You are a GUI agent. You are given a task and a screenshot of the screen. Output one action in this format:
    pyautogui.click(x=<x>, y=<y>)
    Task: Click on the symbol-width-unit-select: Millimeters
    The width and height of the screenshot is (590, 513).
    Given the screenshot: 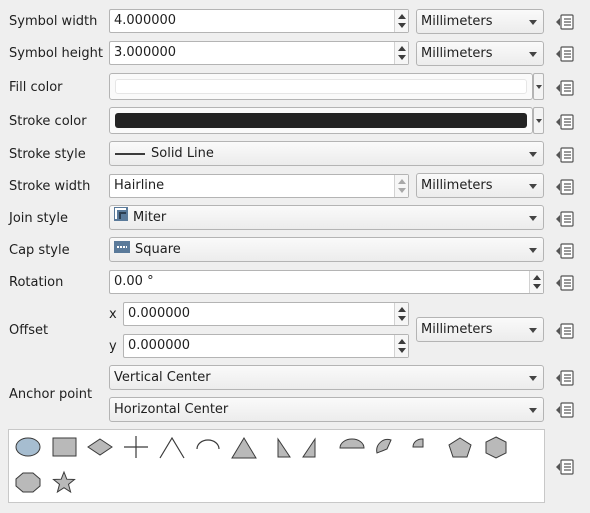 What is the action you would take?
    pyautogui.click(x=480, y=21)
    